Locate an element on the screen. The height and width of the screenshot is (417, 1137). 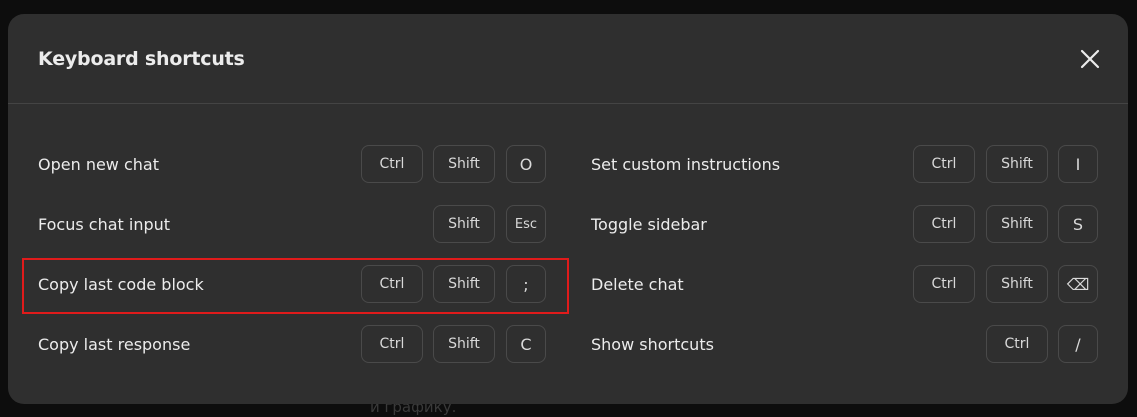
shortcut-row-set-custom-instructions: Set custom instructions Ctrl Shift I is located at coordinates (846, 165).